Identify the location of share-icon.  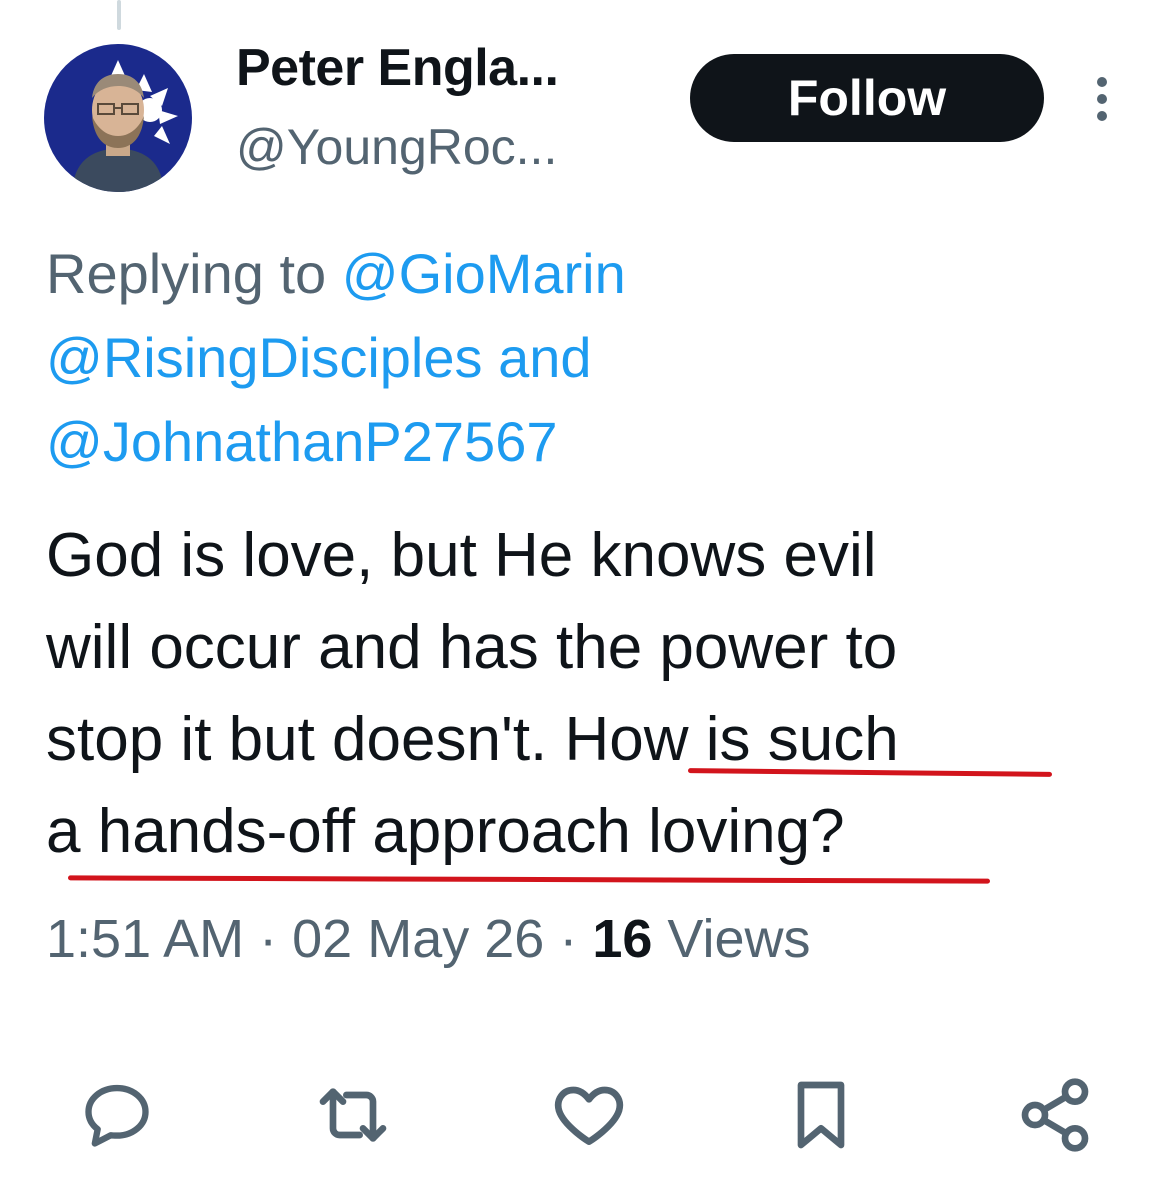
(1055, 1115).